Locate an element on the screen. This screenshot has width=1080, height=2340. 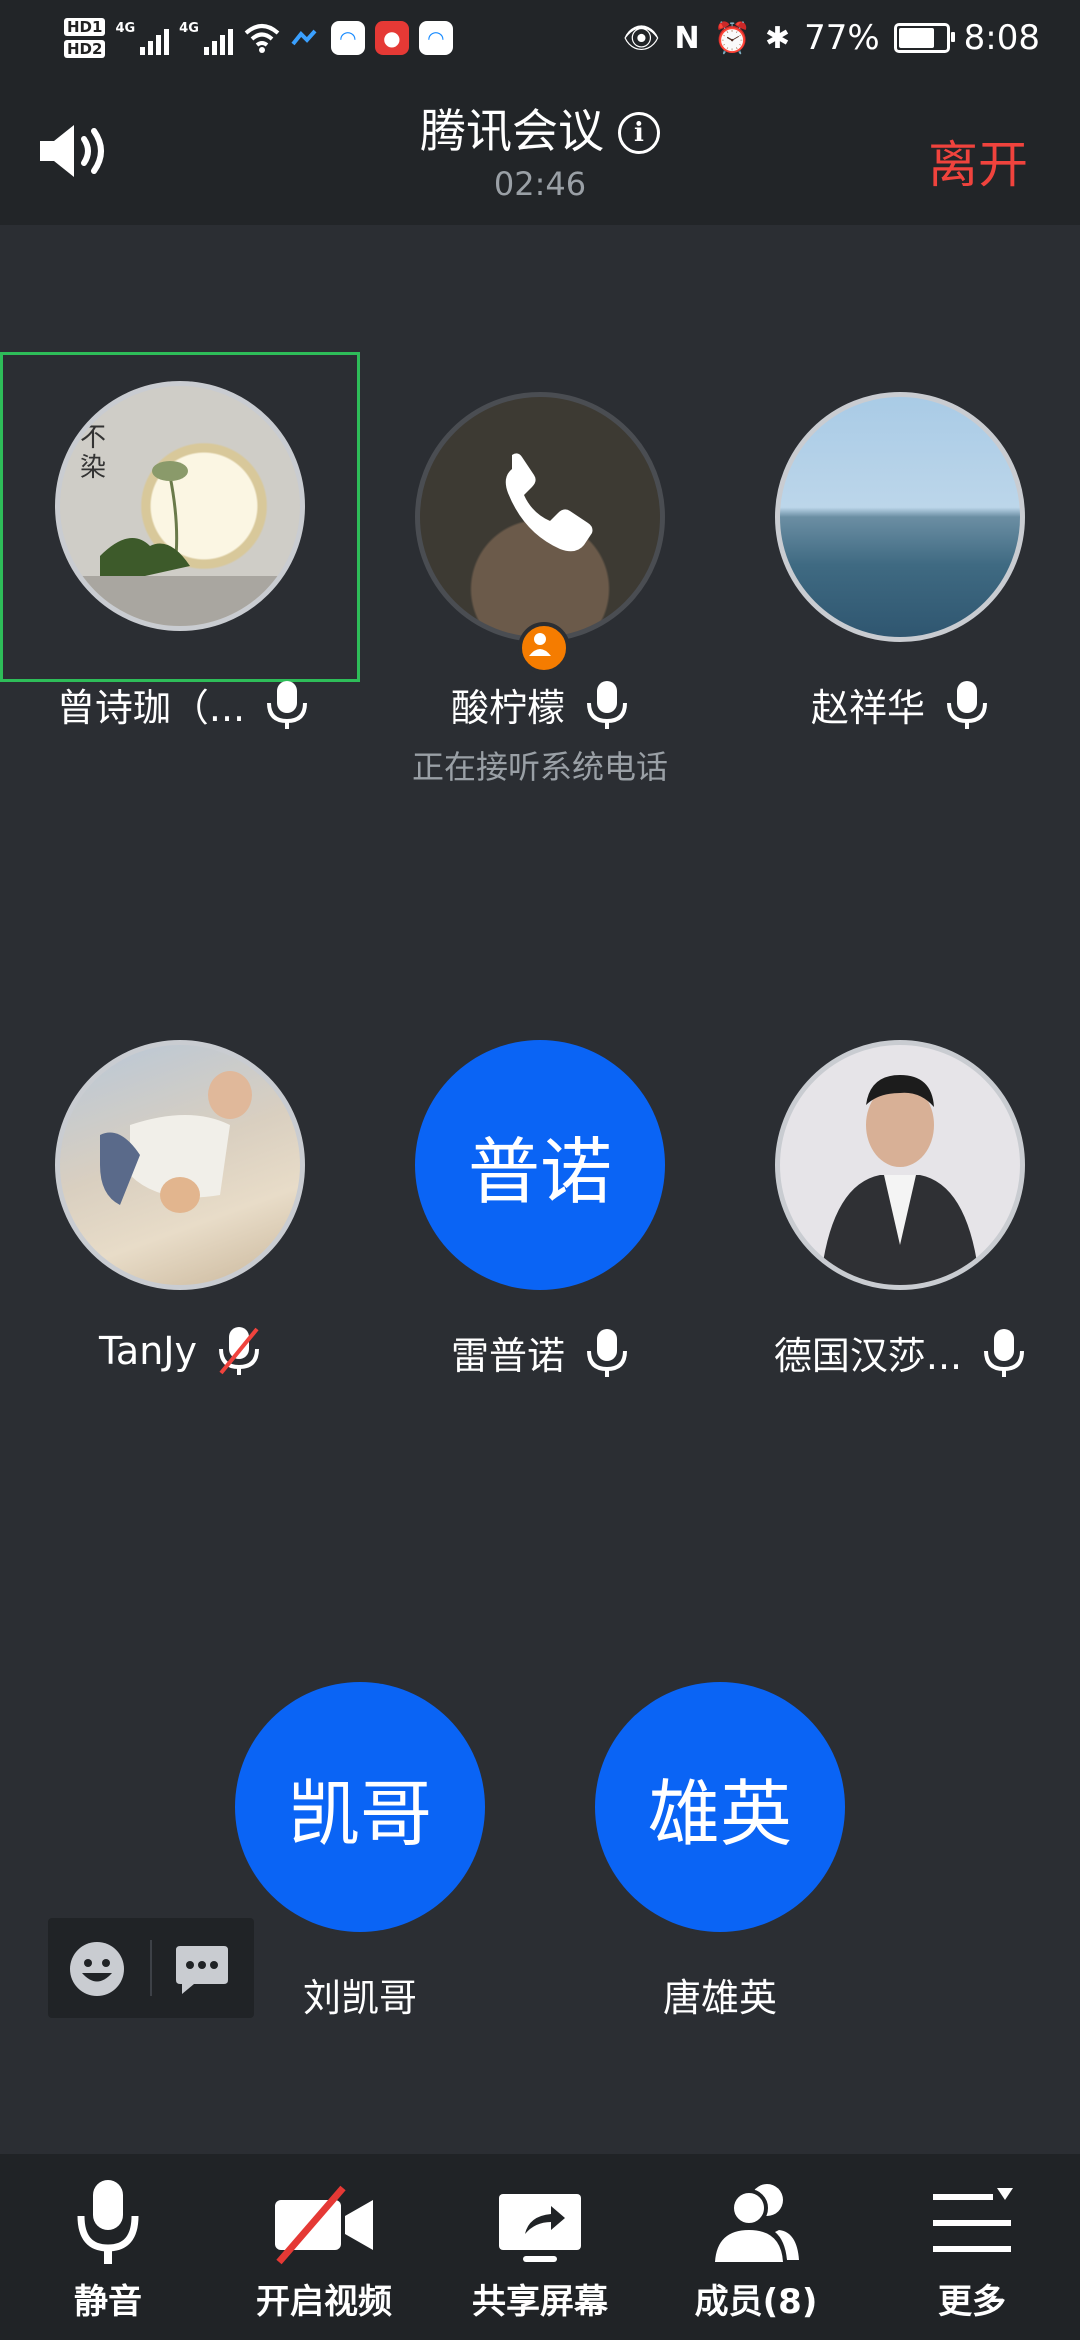
share-screen-icon is located at coordinates (540, 2228).